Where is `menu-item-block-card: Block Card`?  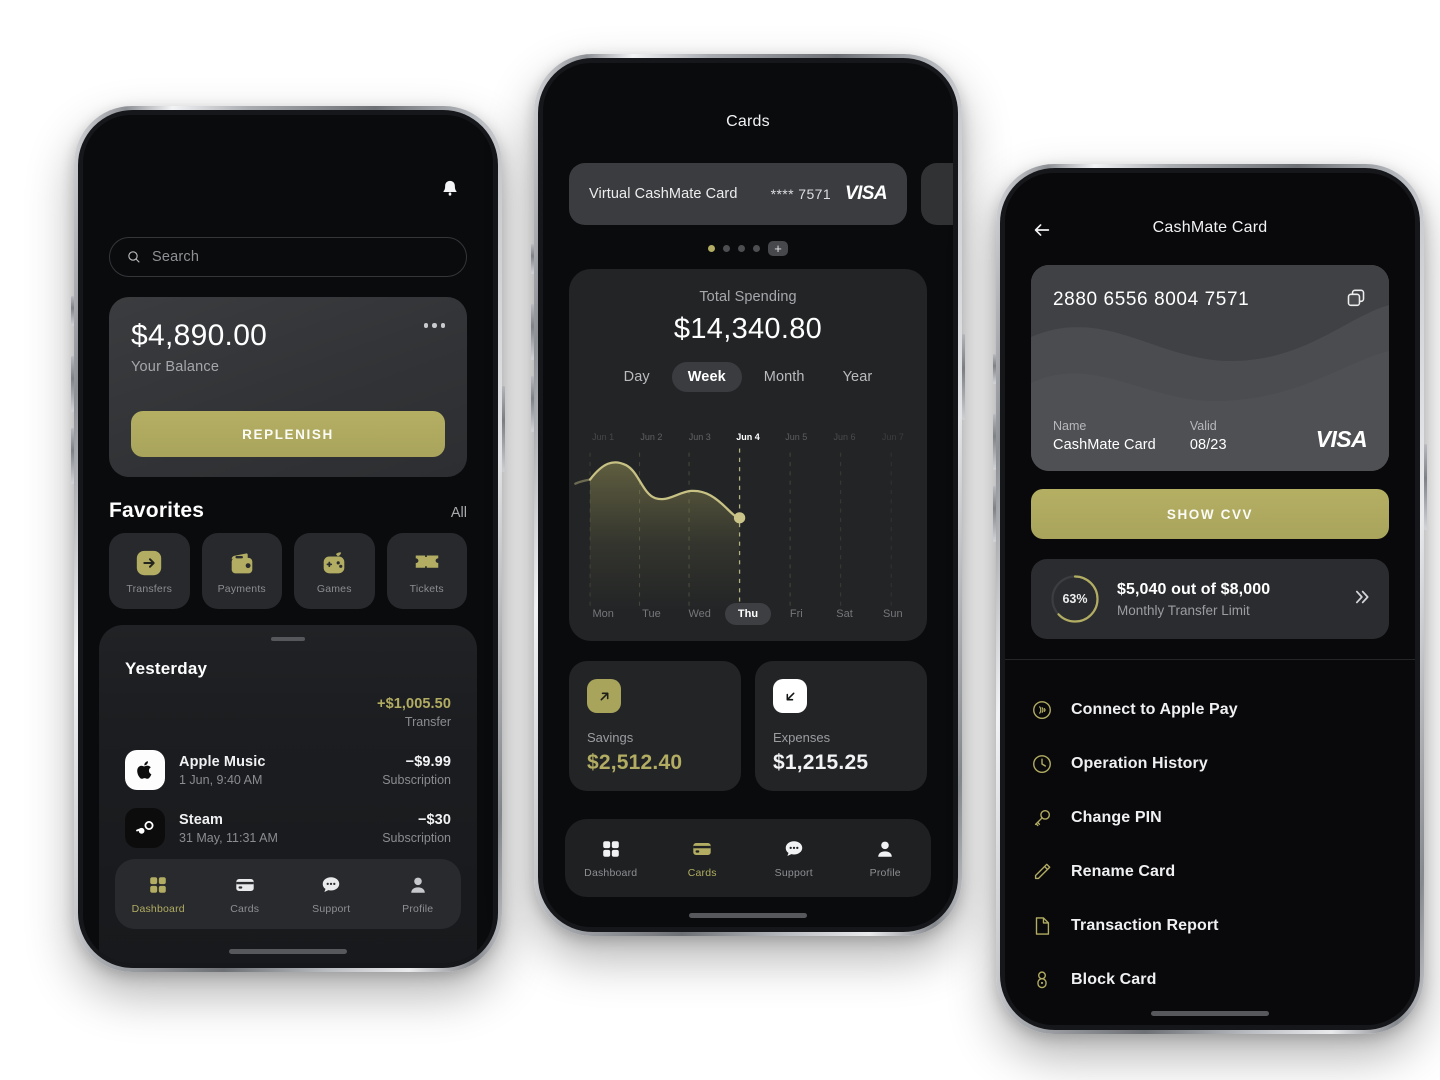
menu-item-block-card: Block Card is located at coordinates (1210, 980).